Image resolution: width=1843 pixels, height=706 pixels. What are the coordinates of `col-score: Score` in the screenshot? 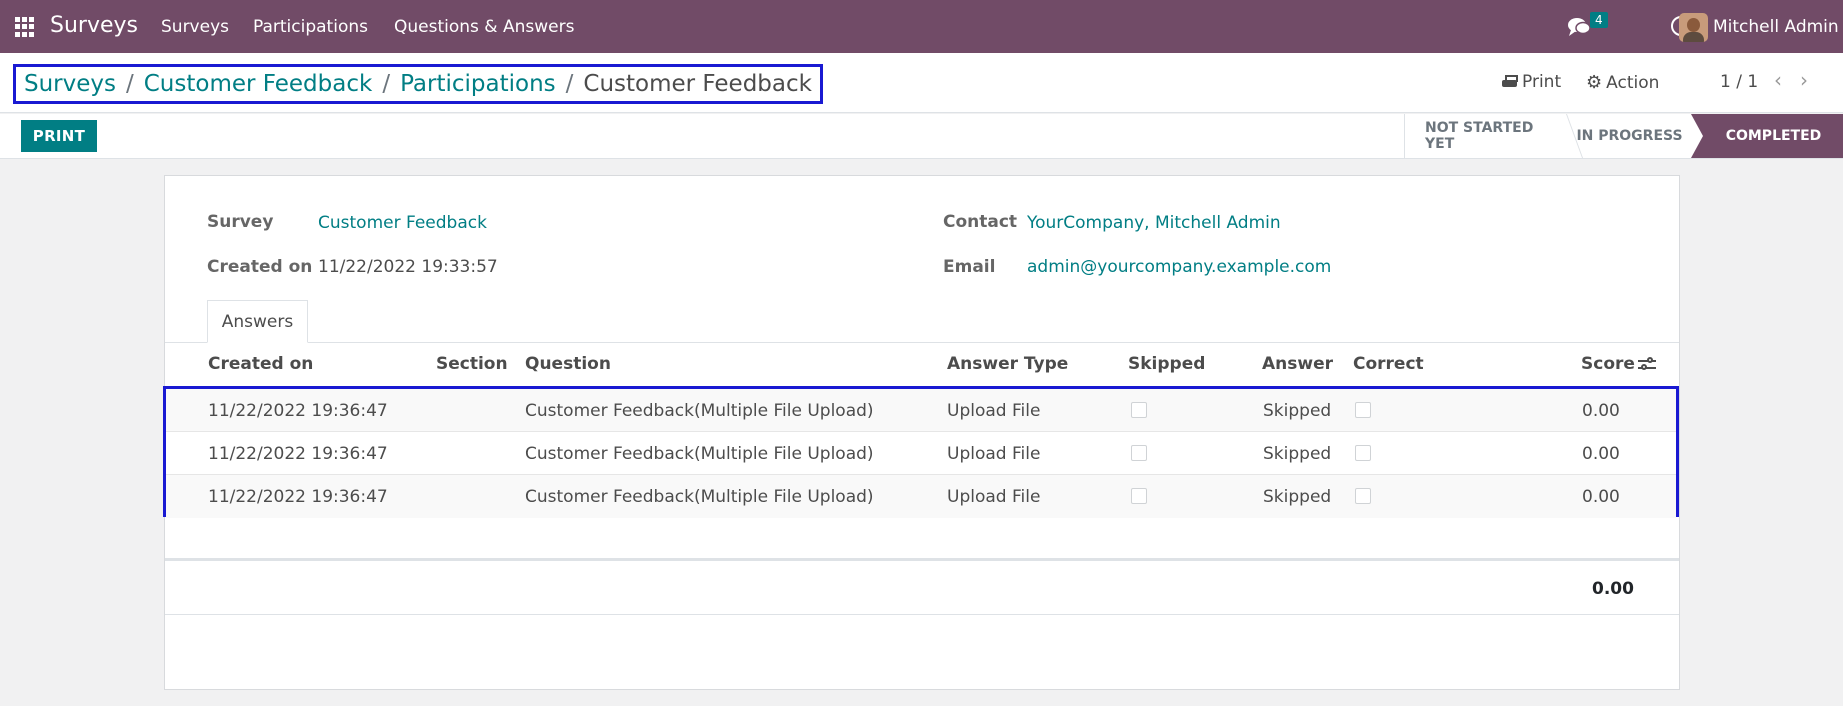 It's located at (1608, 364).